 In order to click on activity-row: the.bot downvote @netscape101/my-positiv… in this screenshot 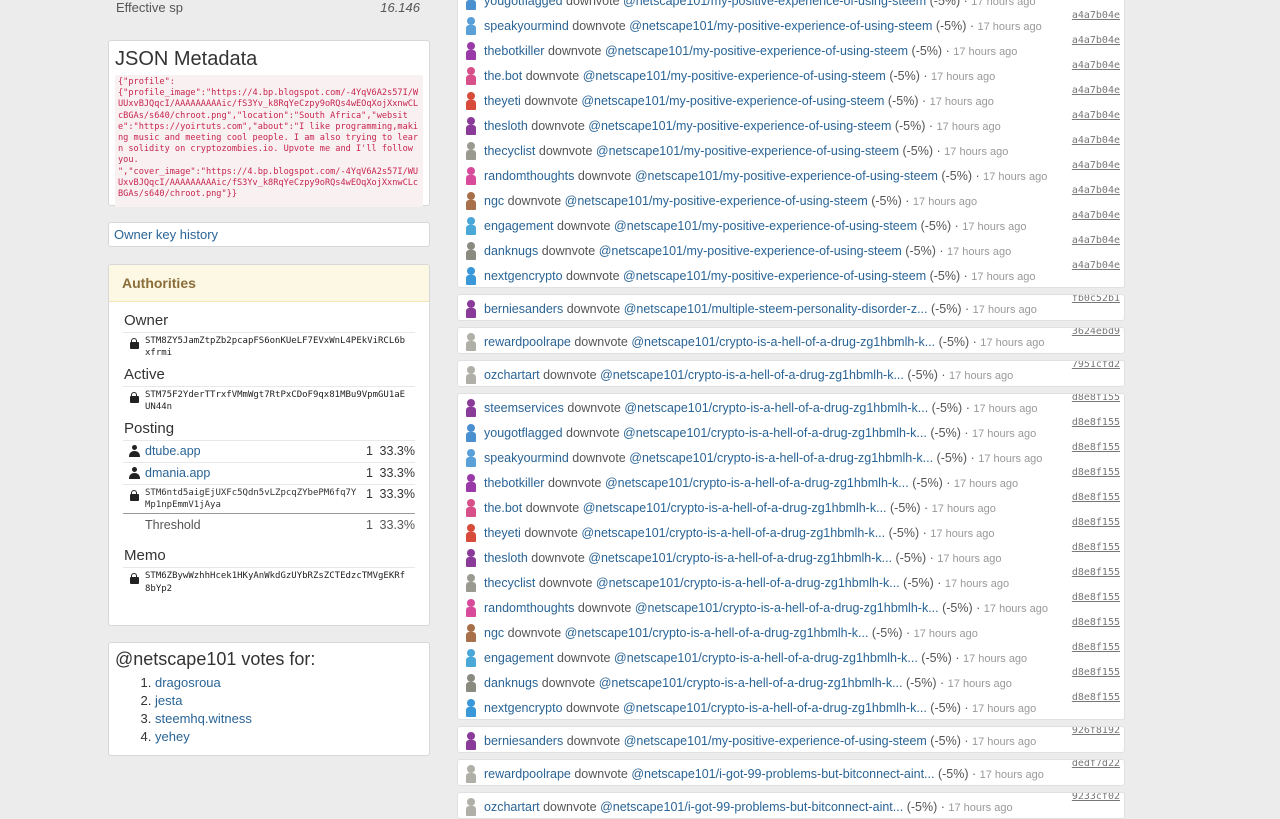, I will do `click(791, 74)`.